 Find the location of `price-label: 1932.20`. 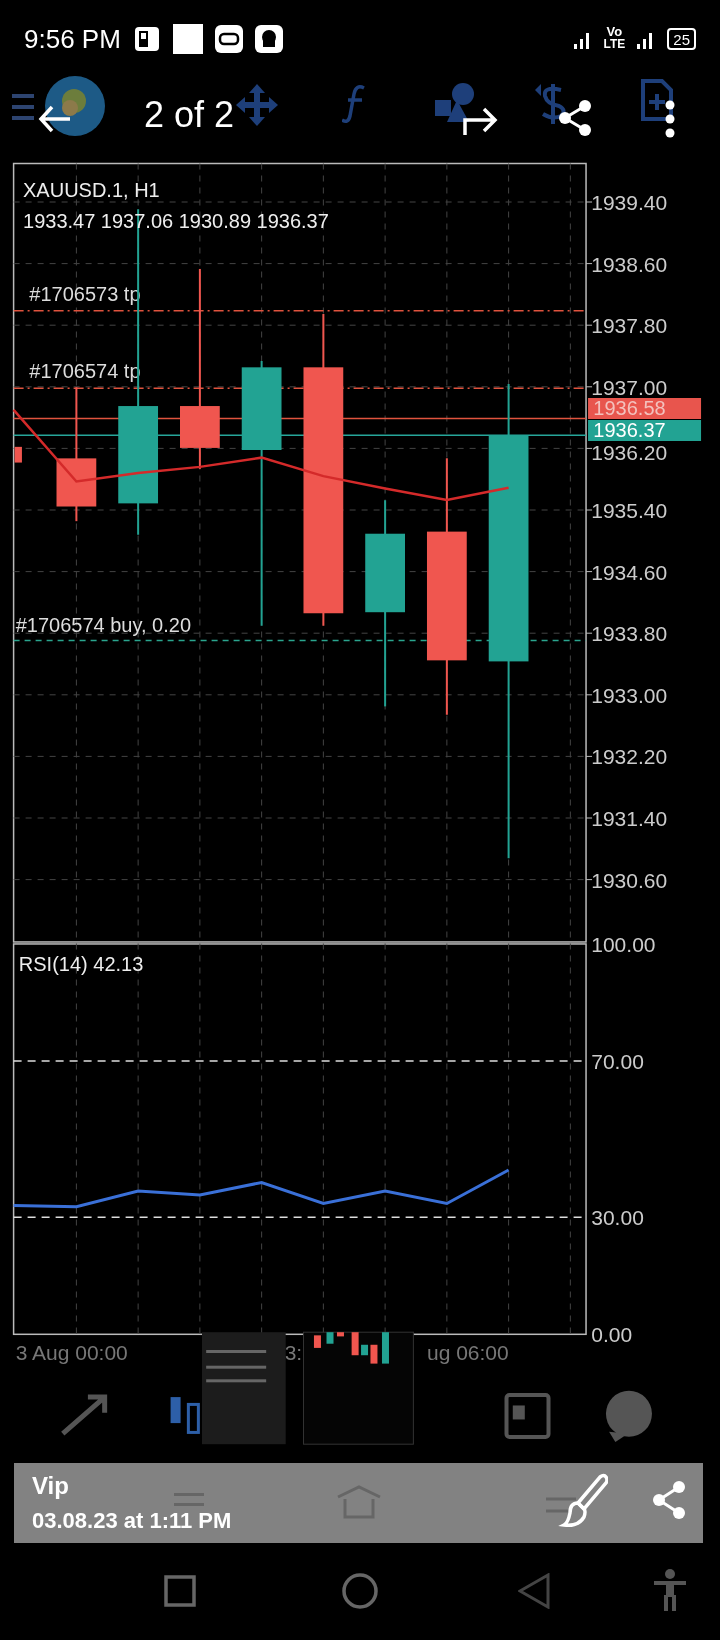

price-label: 1932.20 is located at coordinates (629, 757).